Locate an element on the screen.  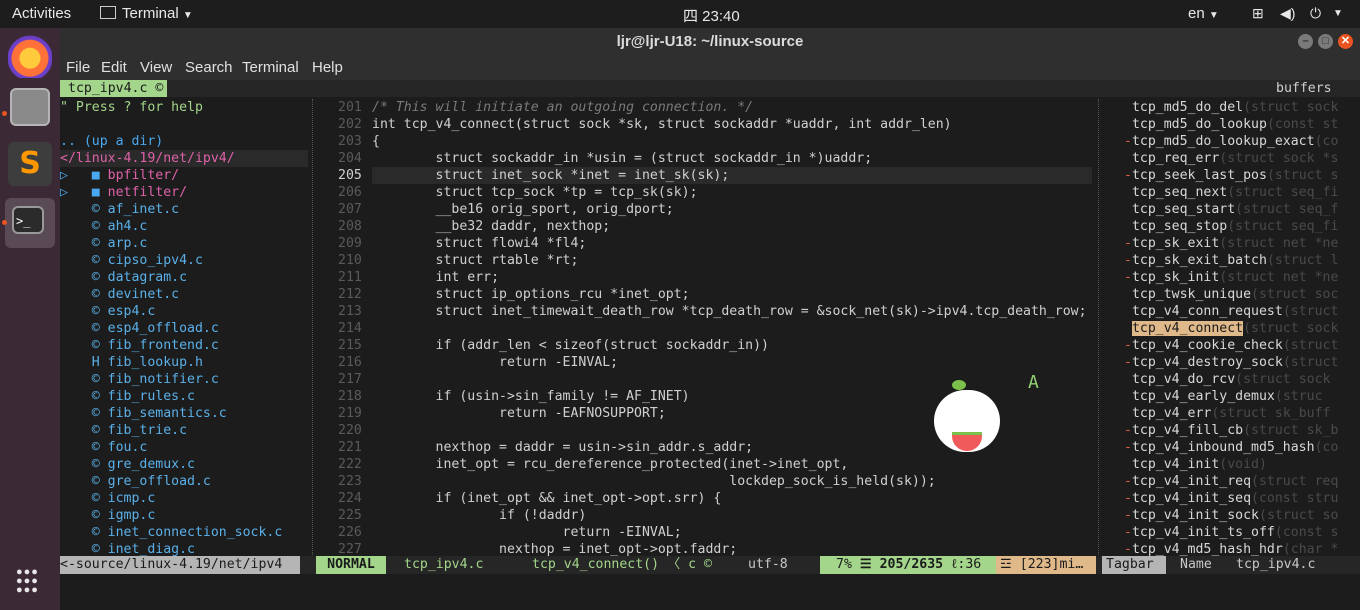
menu-edit: Edit is located at coordinates (114, 67).